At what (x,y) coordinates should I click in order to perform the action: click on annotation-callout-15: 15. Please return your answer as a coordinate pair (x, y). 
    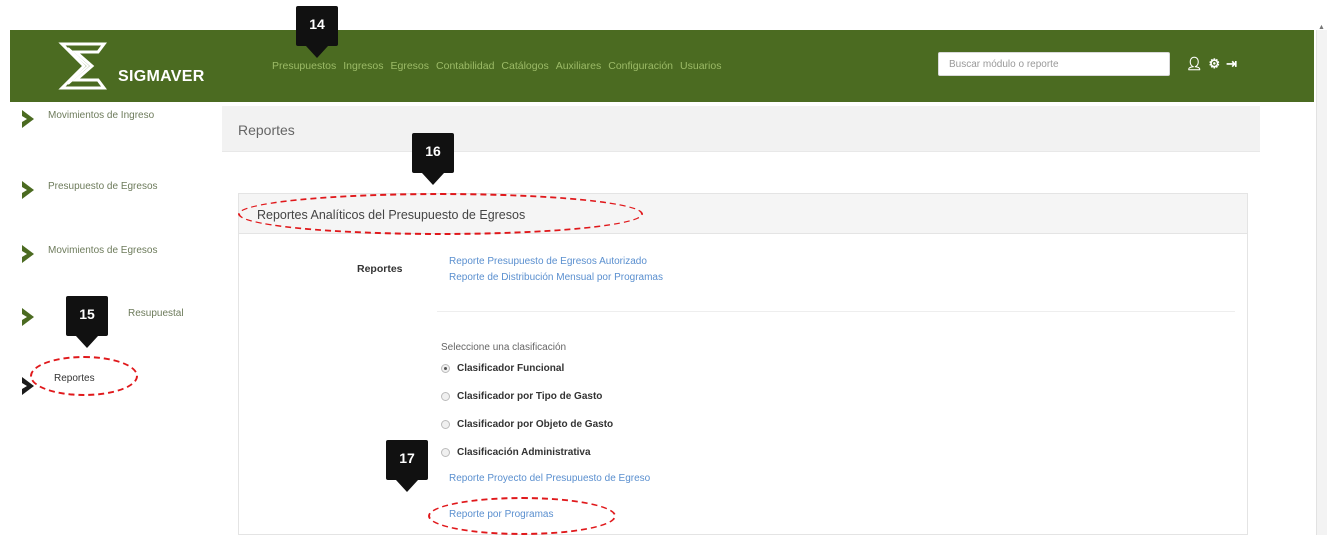
    Looking at the image, I should click on (87, 322).